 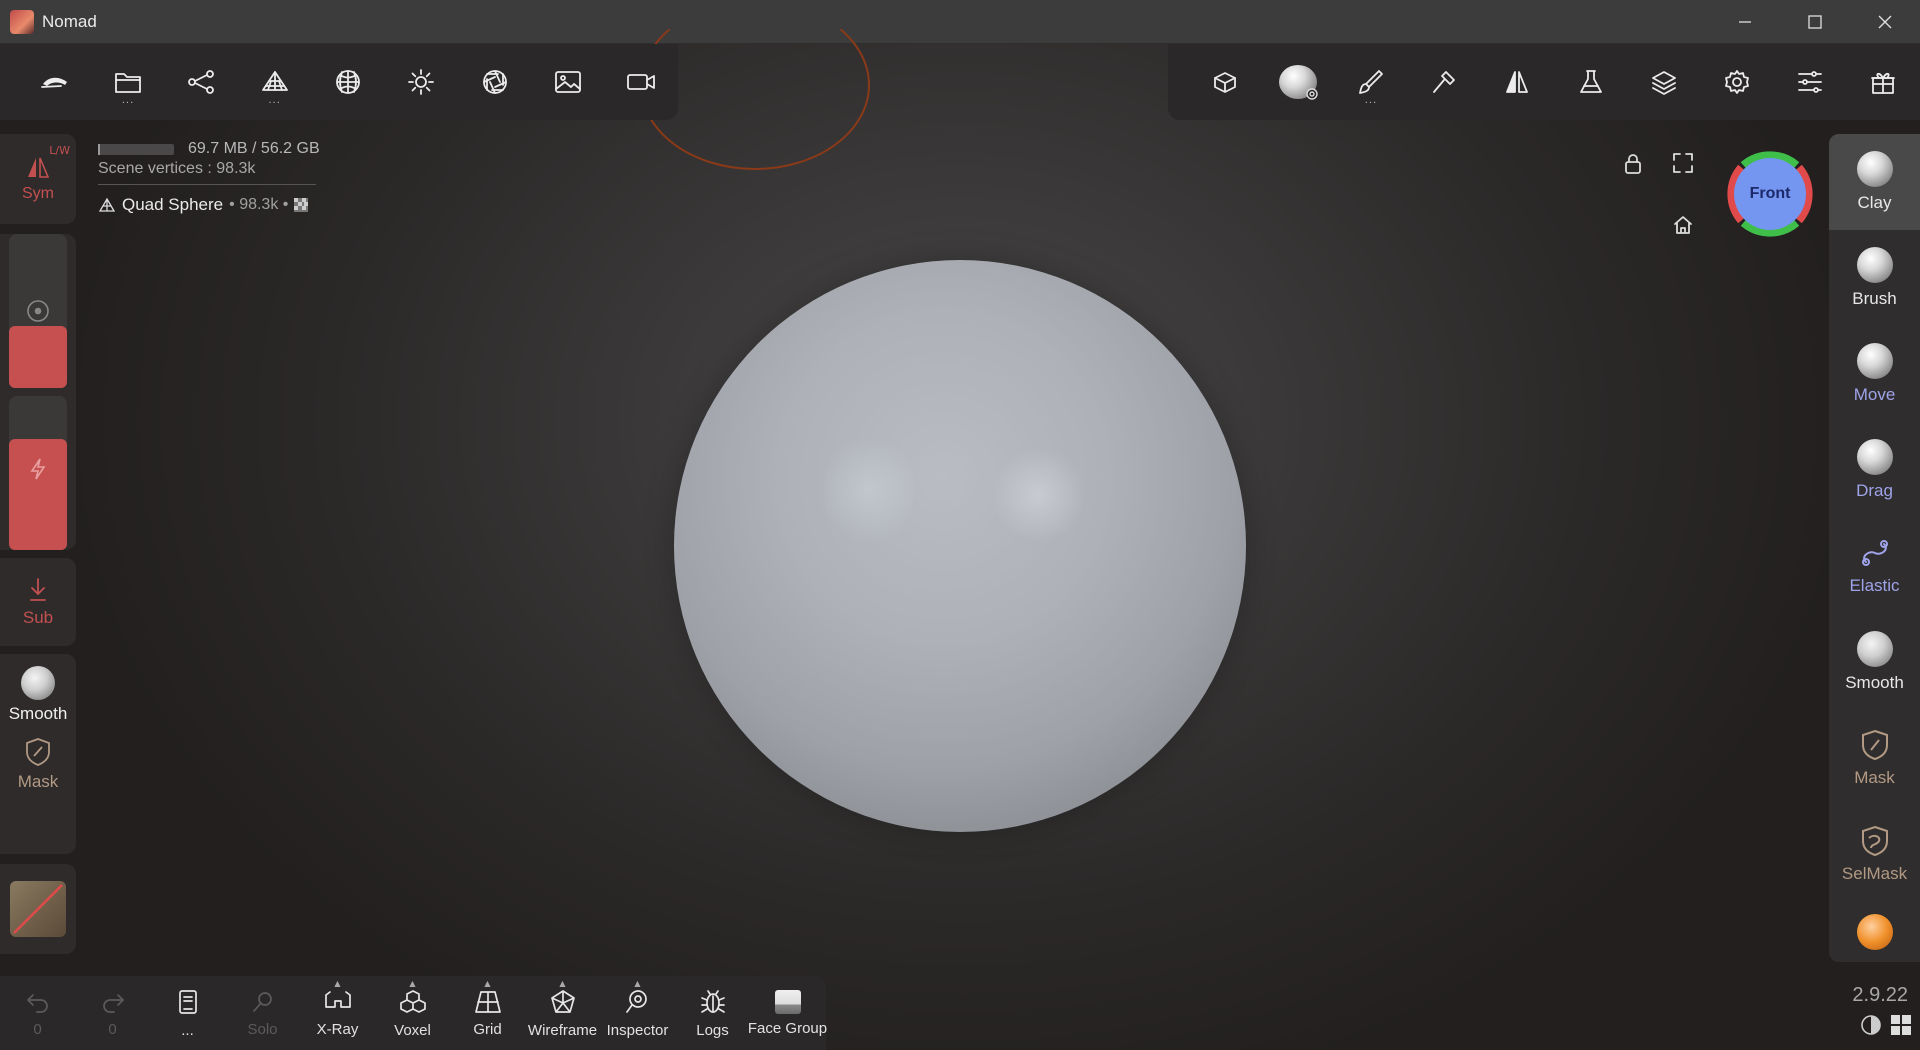 What do you see at coordinates (637, 1030) in the screenshot?
I see `inspector-label: Inspector` at bounding box center [637, 1030].